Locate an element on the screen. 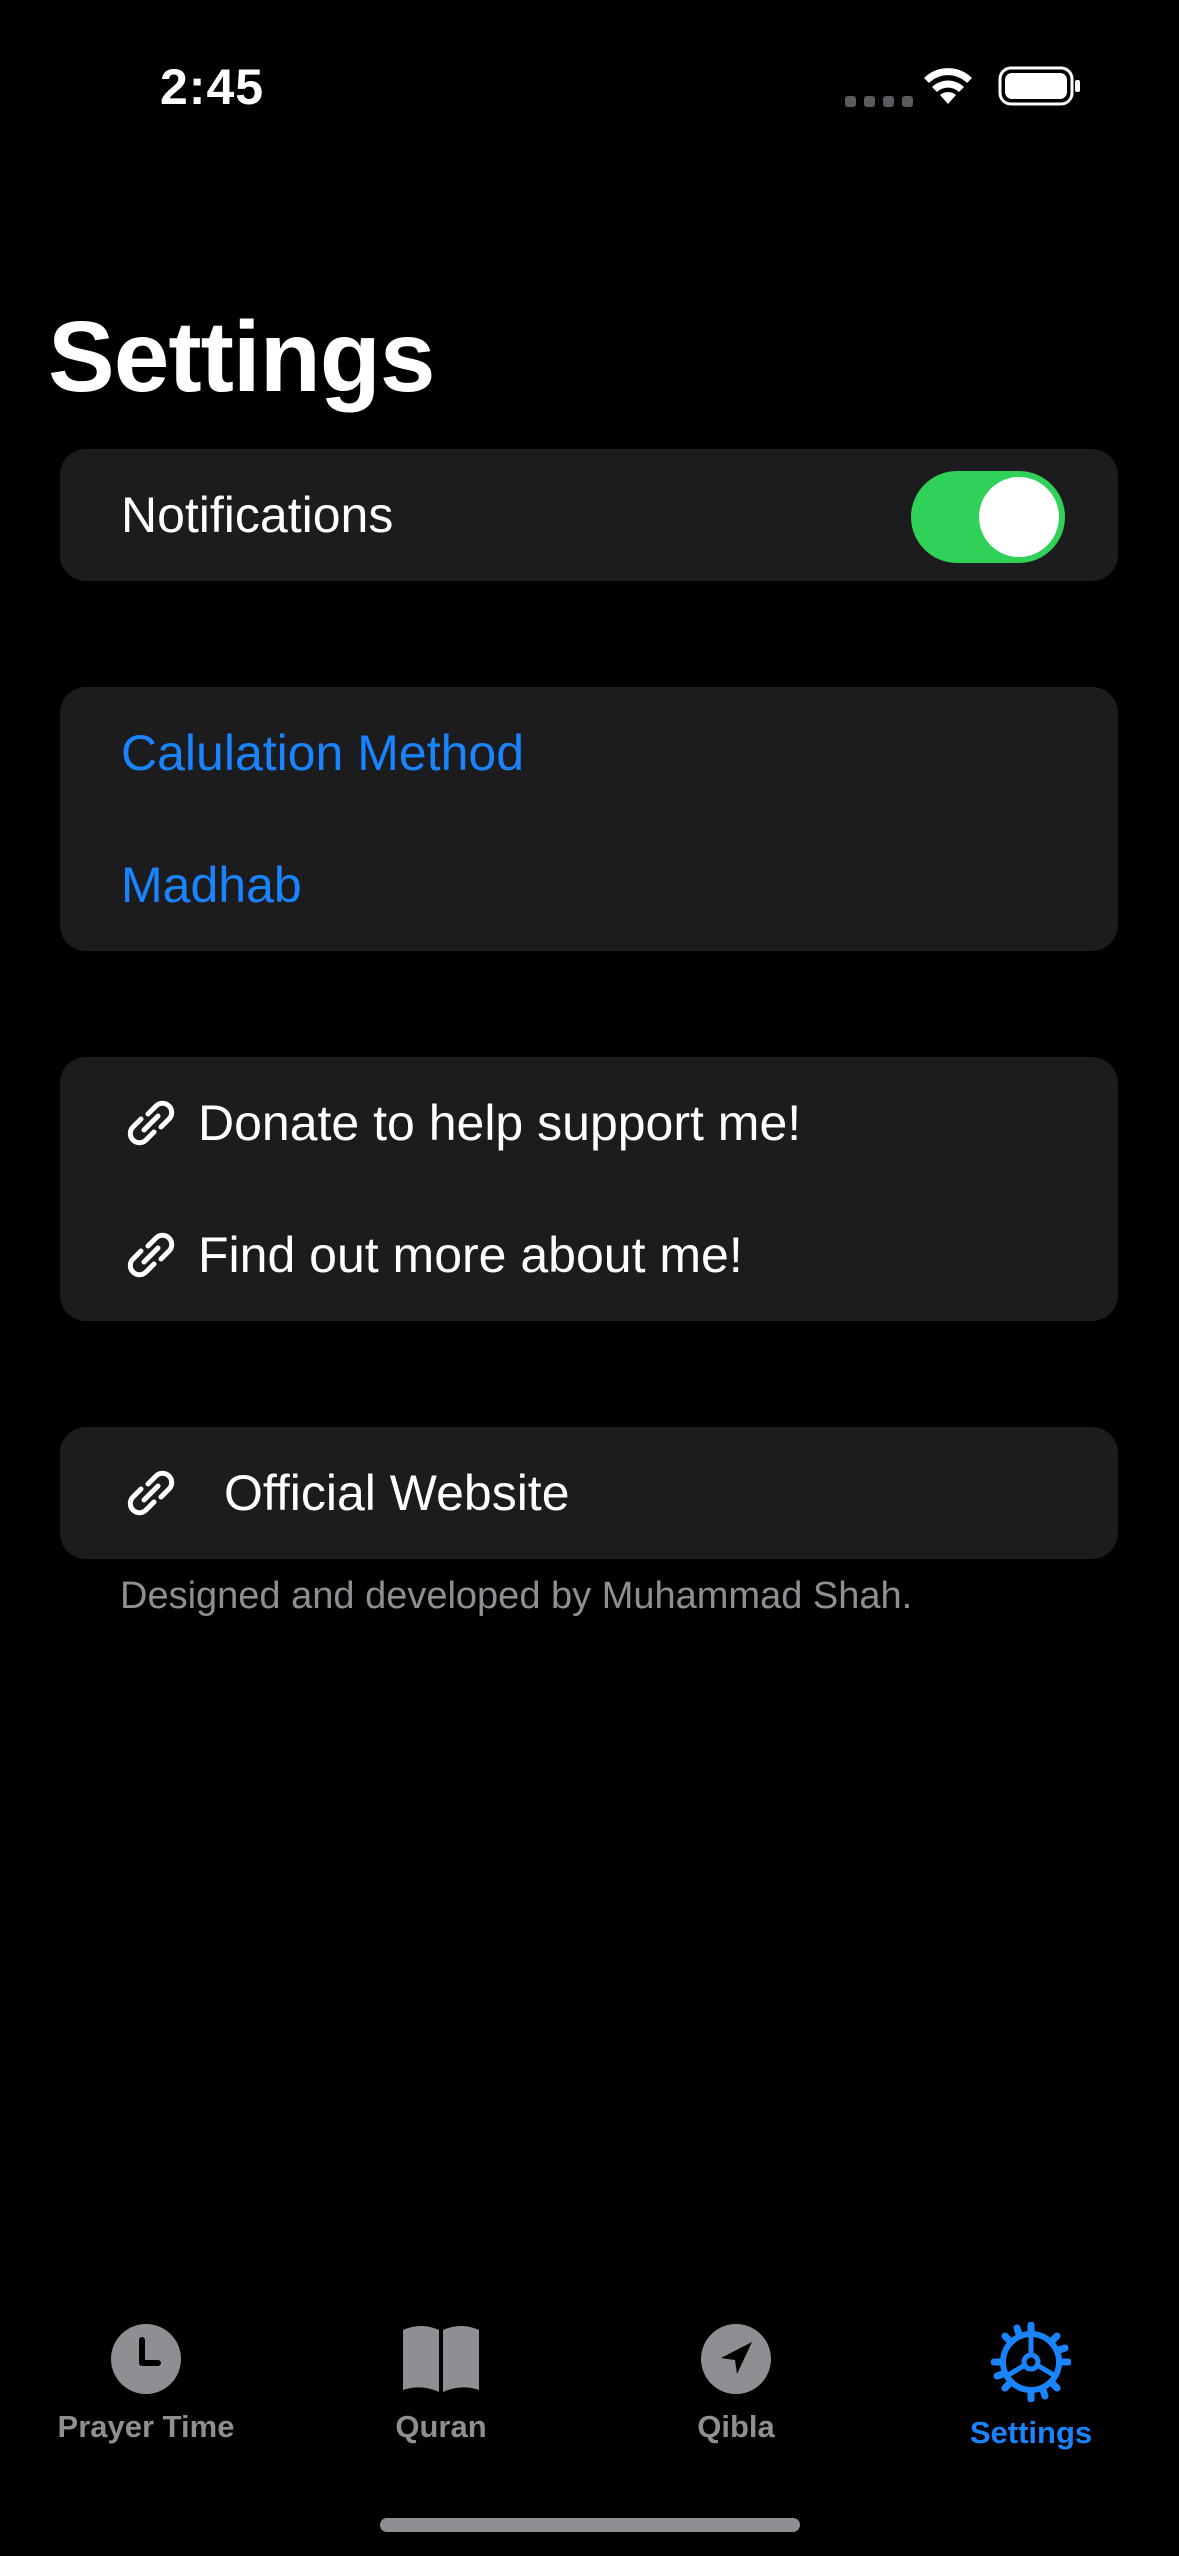 The height and width of the screenshot is (2556, 1179). tab-prayer-time: Prayer Time is located at coordinates (146, 2383).